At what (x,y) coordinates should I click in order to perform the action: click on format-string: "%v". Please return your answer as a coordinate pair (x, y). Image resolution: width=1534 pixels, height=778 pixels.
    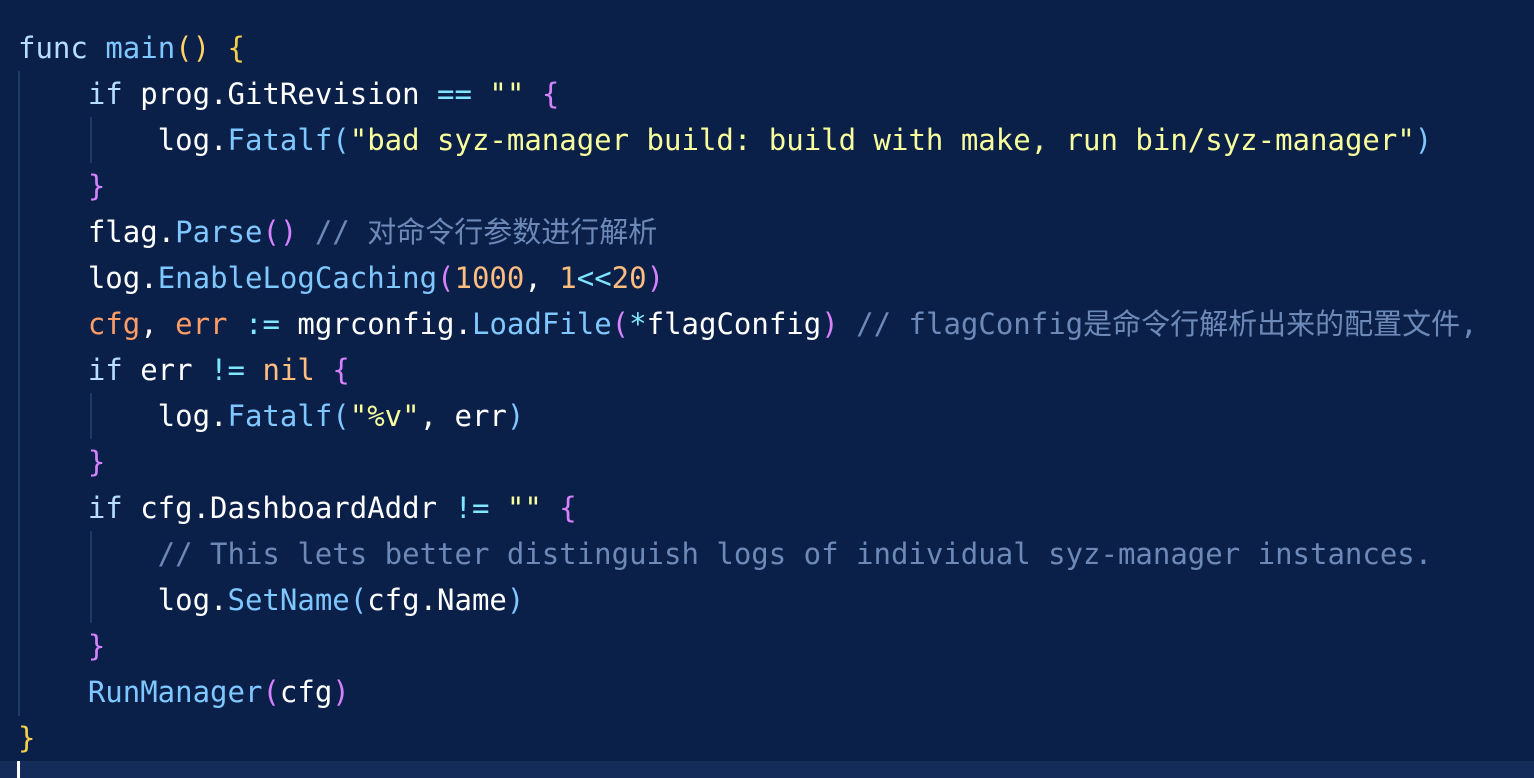
    Looking at the image, I should click on (384, 416).